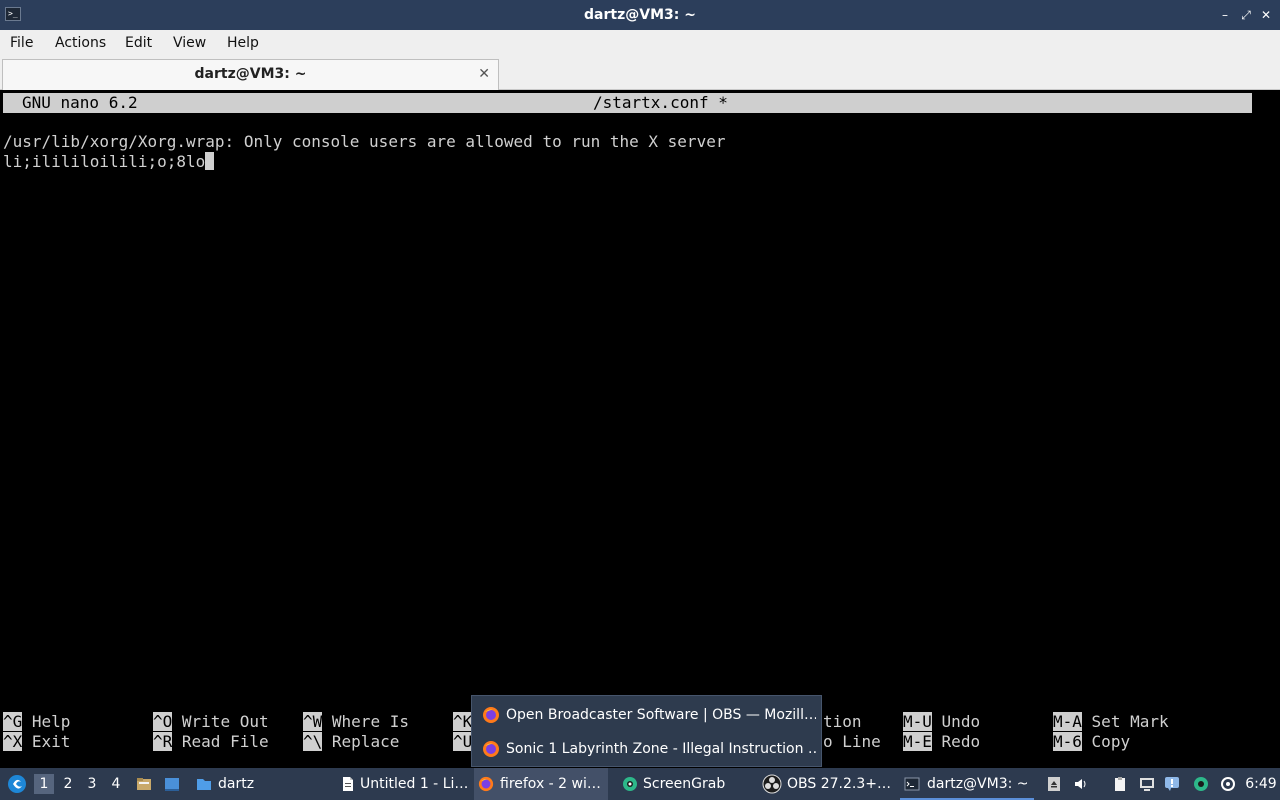 Image resolution: width=1280 pixels, height=800 pixels. I want to click on task-terminal: dartz@VM3: ~, so click(967, 784).